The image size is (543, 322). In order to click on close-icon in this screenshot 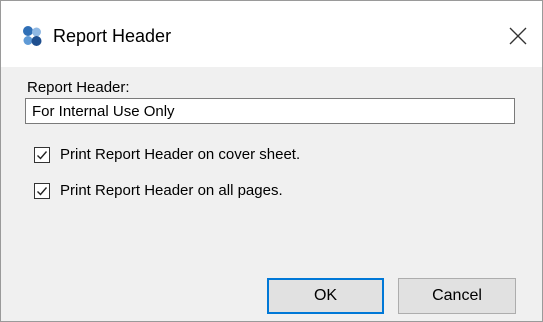, I will do `click(518, 36)`.